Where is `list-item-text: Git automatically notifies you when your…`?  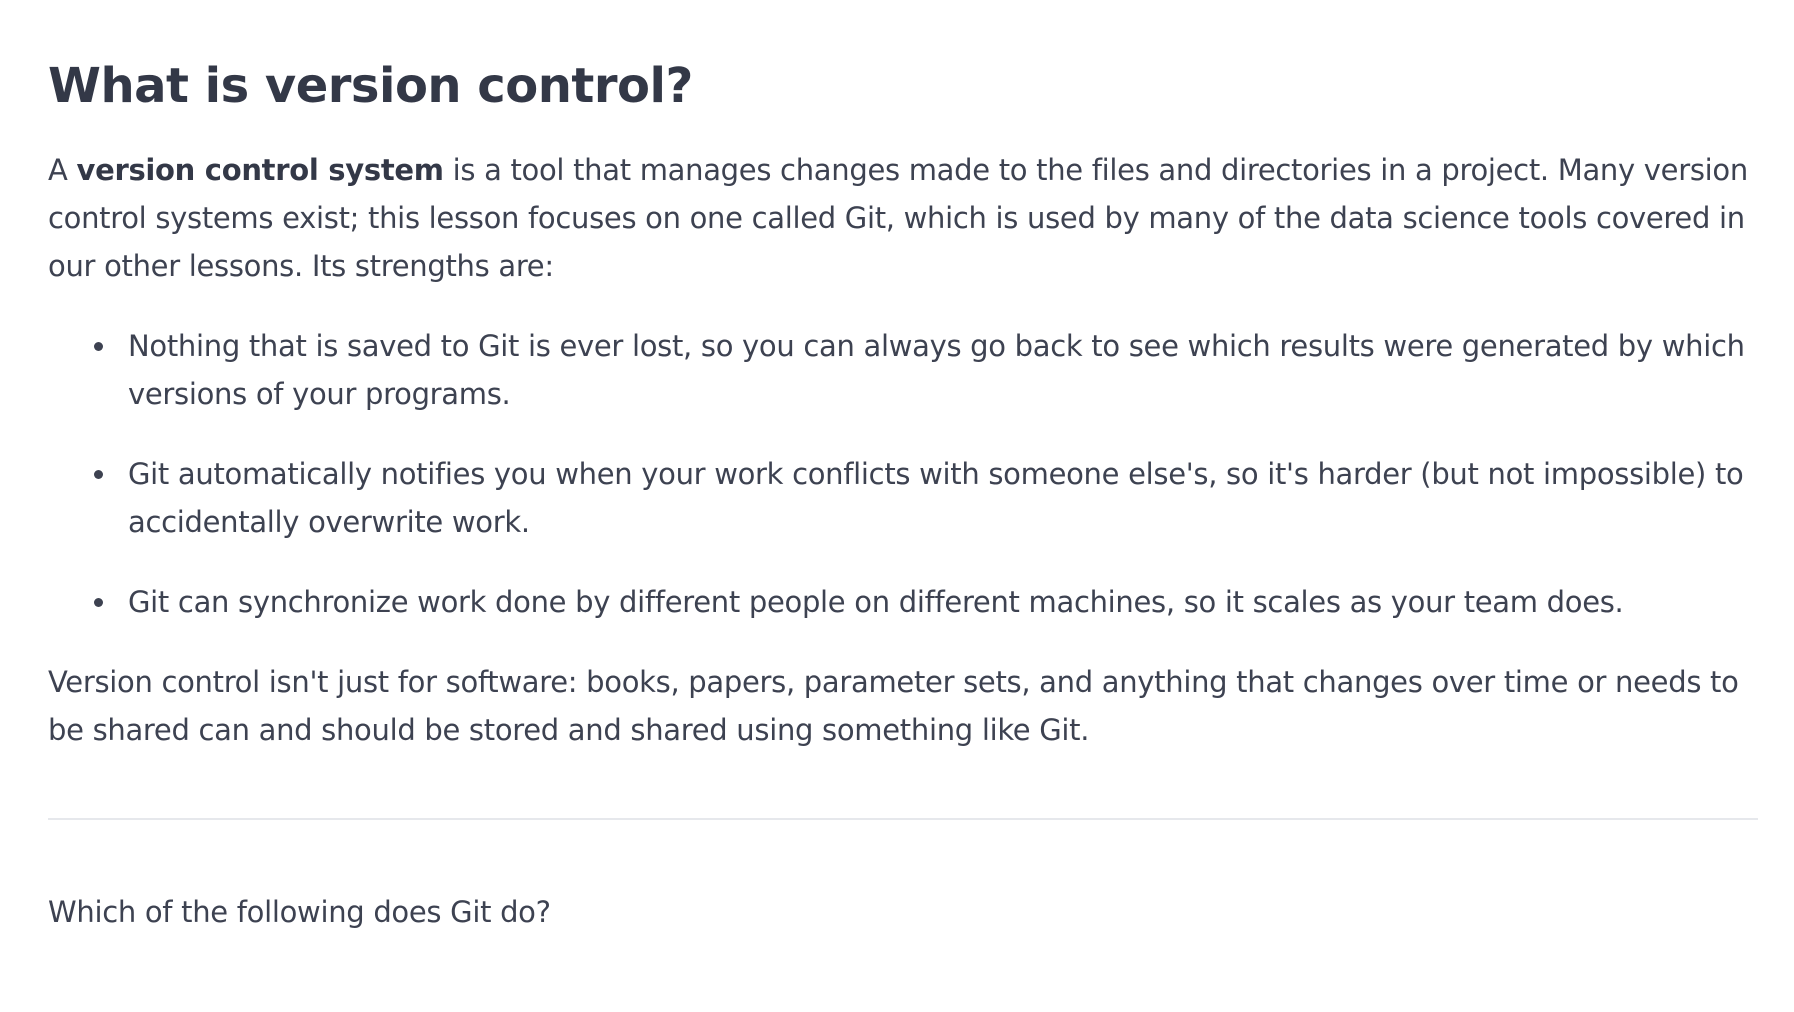
list-item-text: Git automatically notifies you when your… is located at coordinates (936, 498).